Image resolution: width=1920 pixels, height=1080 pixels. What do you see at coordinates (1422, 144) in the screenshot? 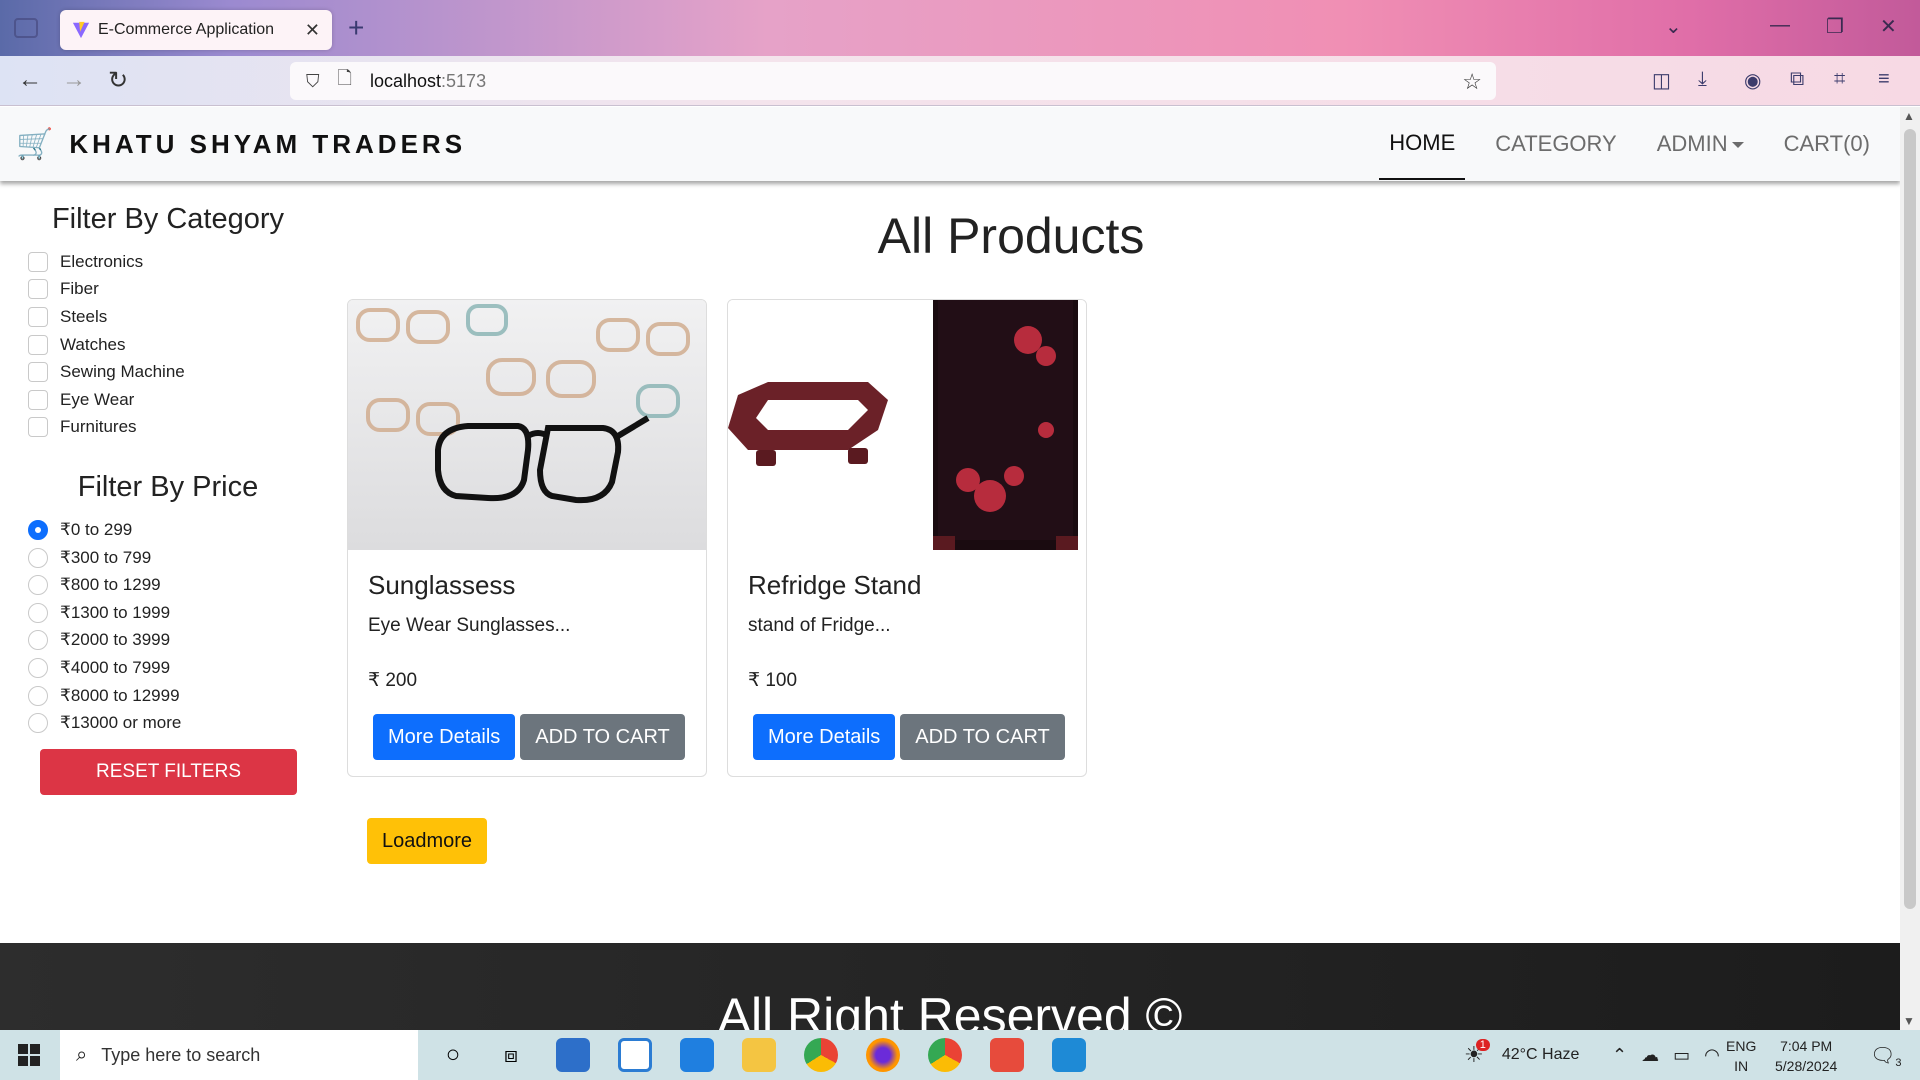
I see `nav-home-link: HOME` at bounding box center [1422, 144].